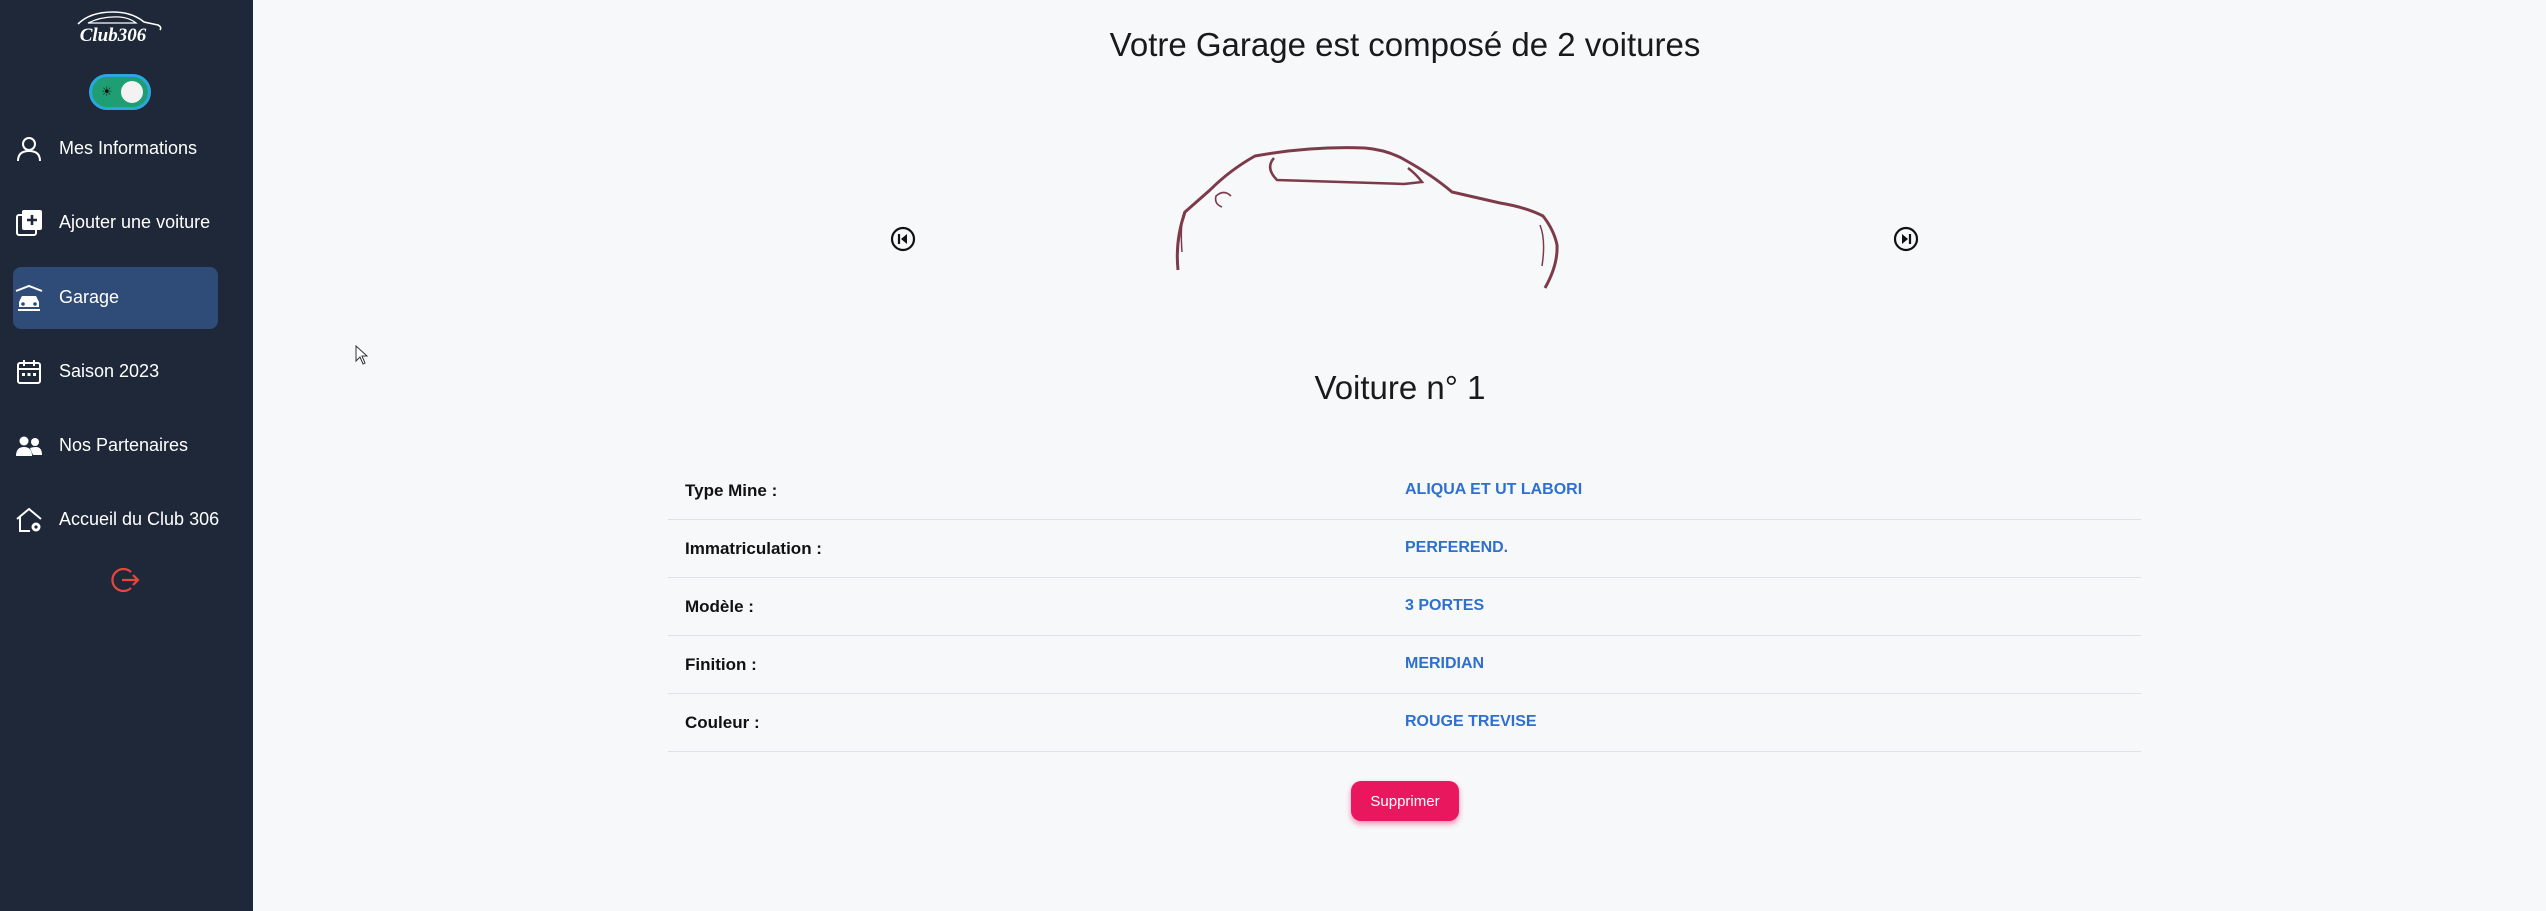  What do you see at coordinates (139, 519) in the screenshot?
I see `sidebar-item-label: Accueil du Club 306` at bounding box center [139, 519].